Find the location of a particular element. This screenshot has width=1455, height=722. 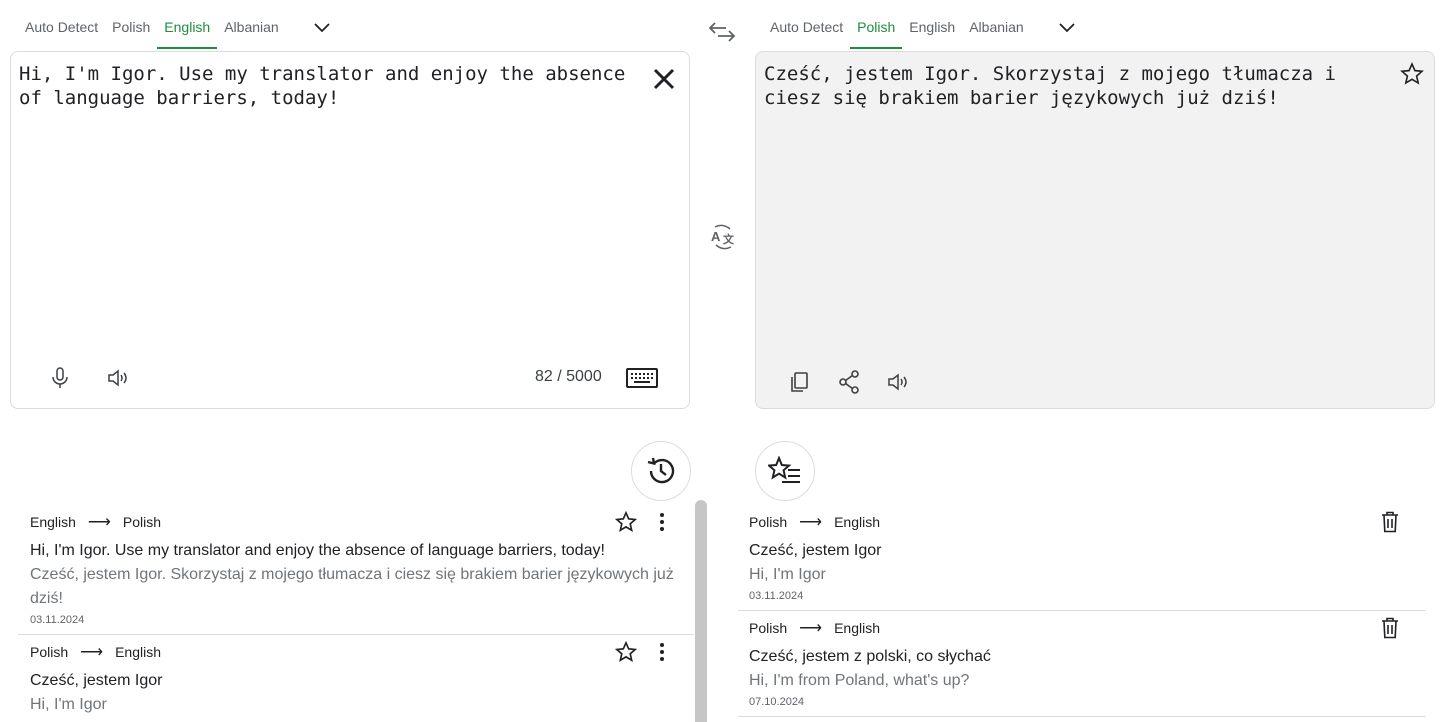

translate-indicator: A 文 is located at coordinates (723, 237).